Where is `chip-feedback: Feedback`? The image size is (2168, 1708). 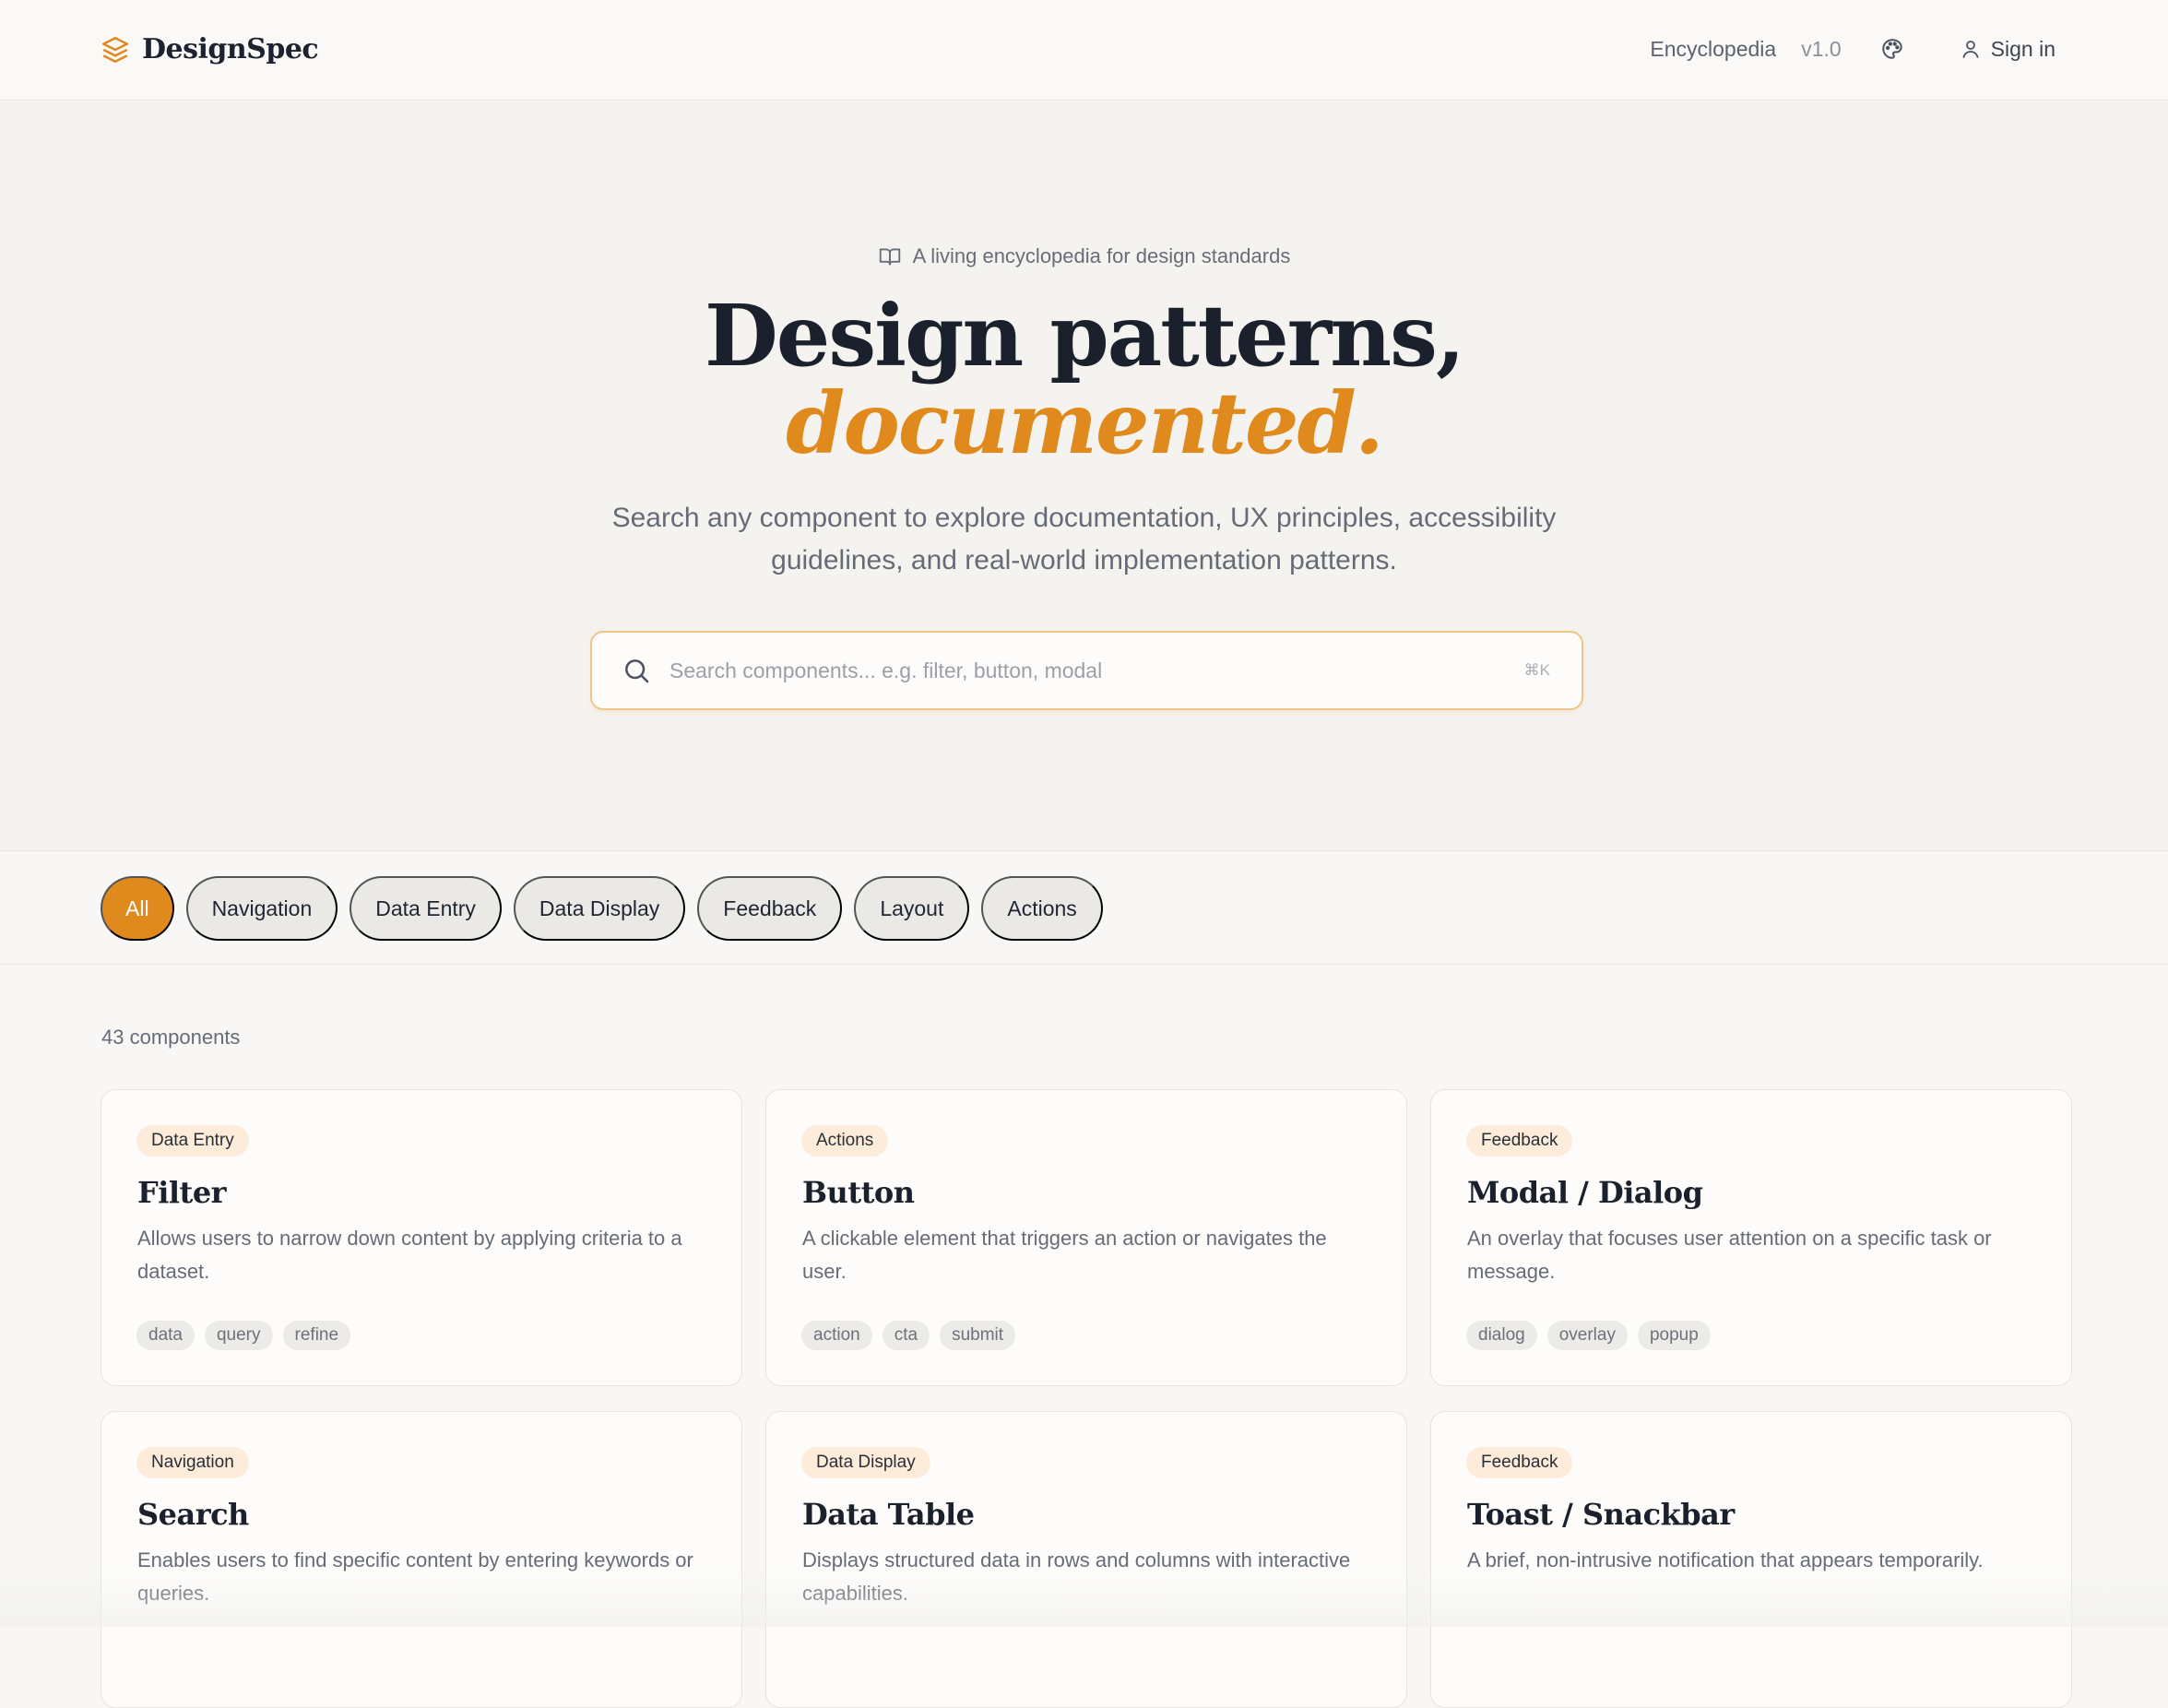
chip-feedback: Feedback is located at coordinates (770, 908).